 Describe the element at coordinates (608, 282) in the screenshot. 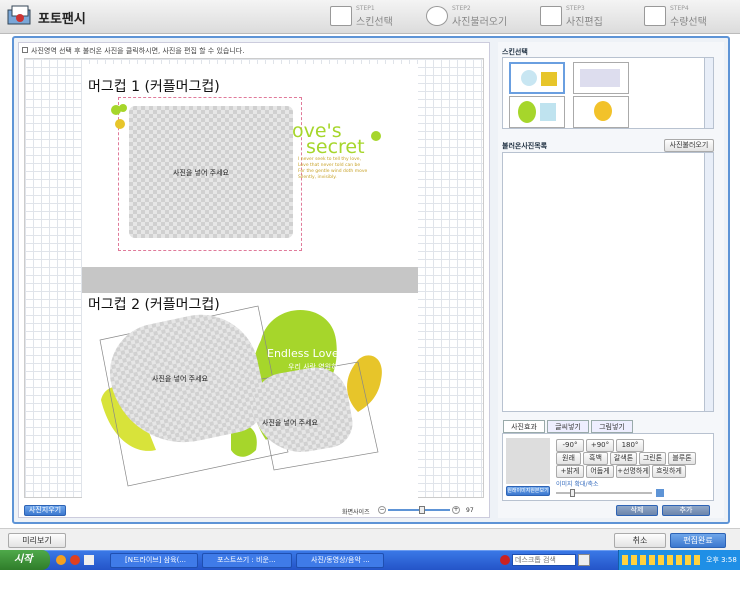

I see `loaded-photo-list` at that location.